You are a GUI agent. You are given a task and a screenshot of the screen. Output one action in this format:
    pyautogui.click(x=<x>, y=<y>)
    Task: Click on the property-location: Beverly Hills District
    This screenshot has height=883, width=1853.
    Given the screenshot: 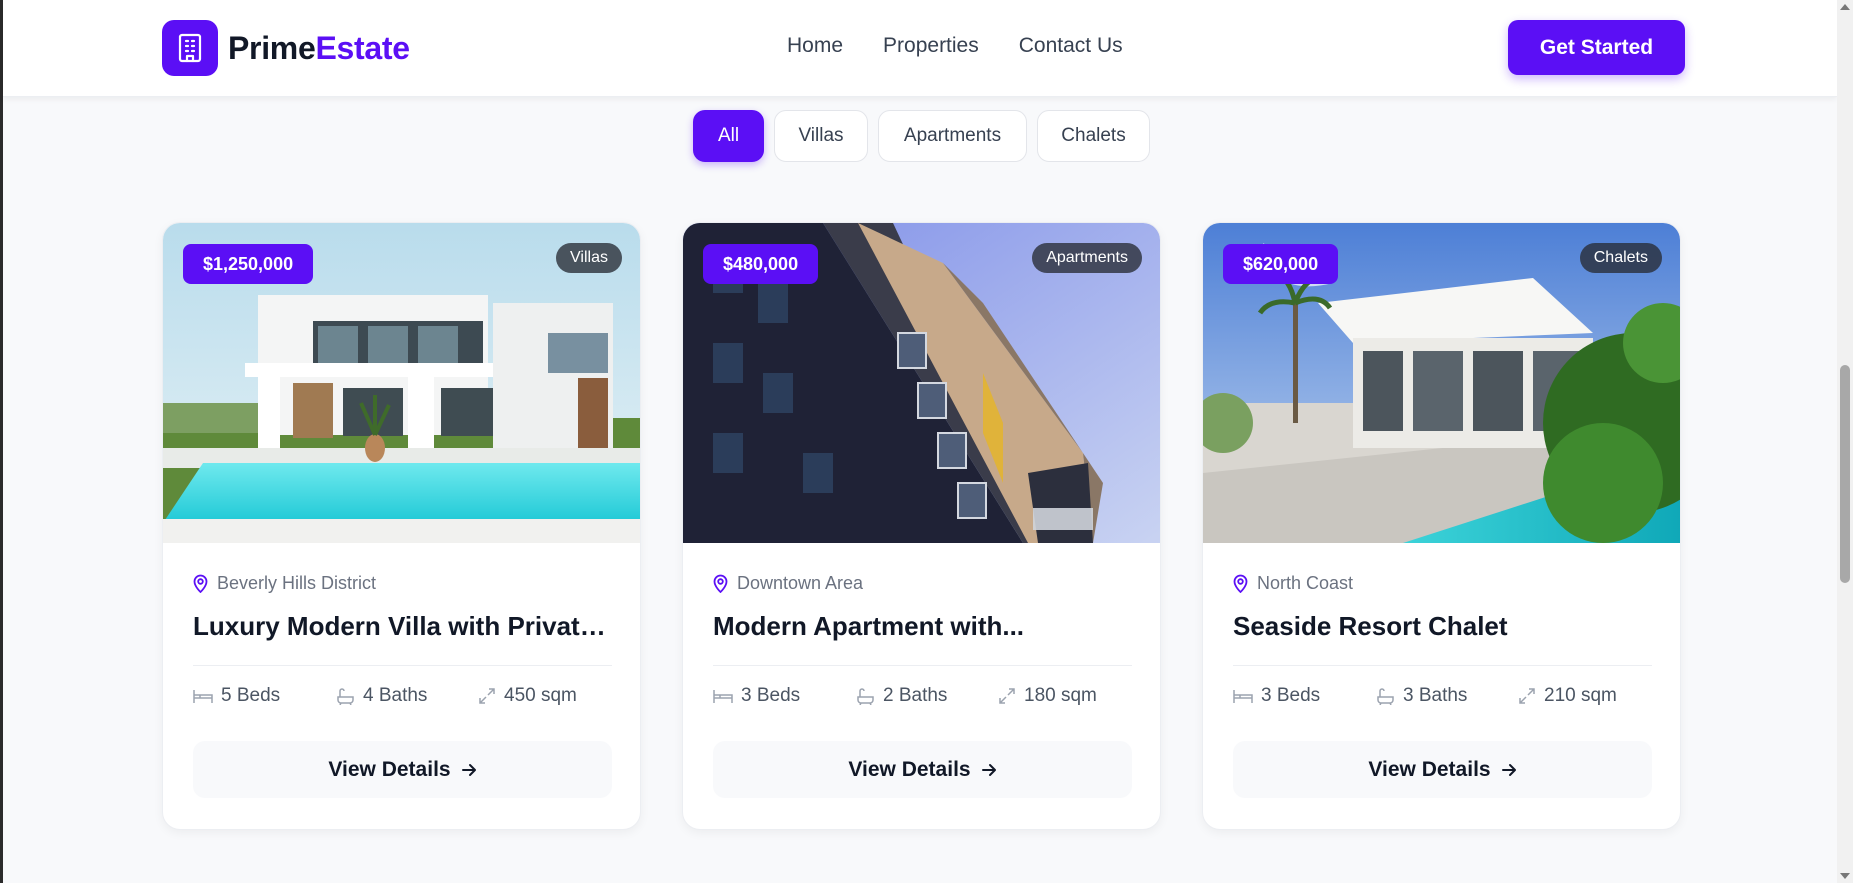 What is the action you would take?
    pyautogui.click(x=284, y=583)
    